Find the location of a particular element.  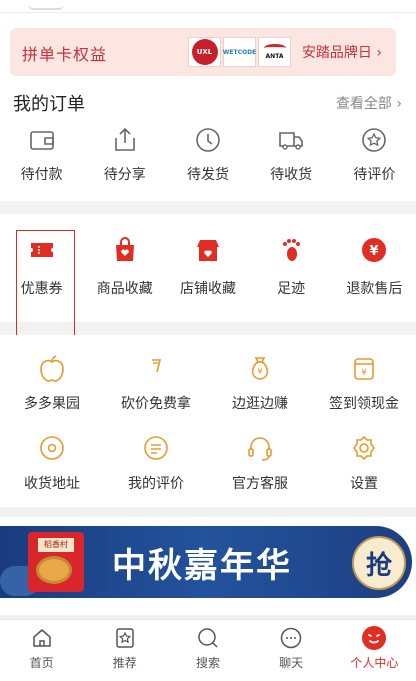

apple-icon is located at coordinates (52, 368).